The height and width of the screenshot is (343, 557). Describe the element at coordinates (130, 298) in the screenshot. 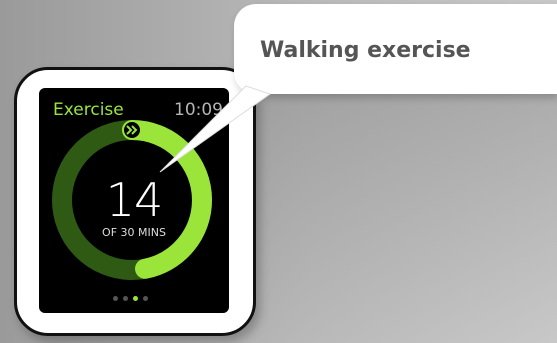

I see `page-indicator` at that location.